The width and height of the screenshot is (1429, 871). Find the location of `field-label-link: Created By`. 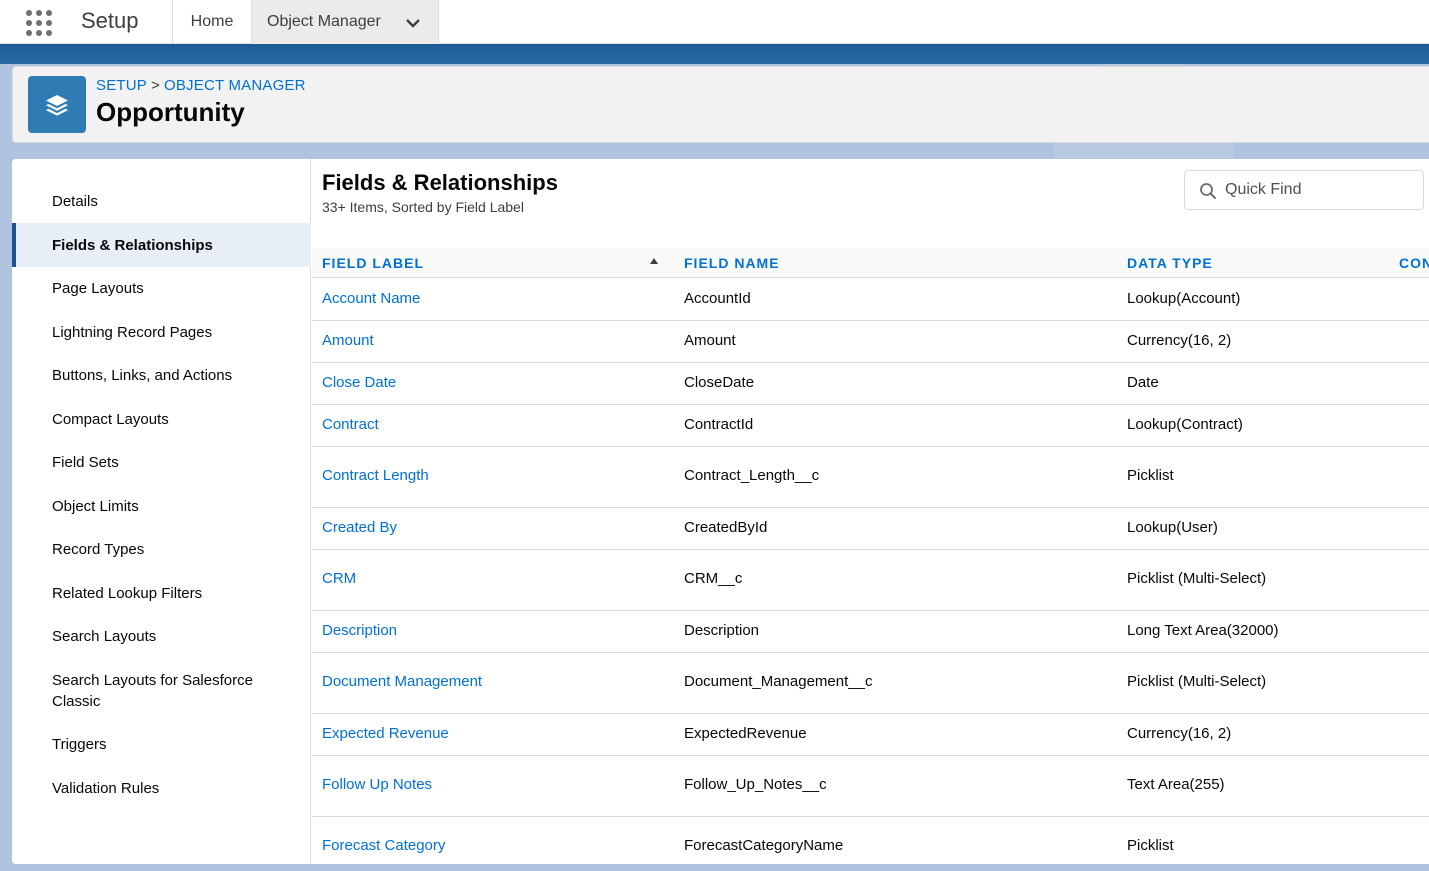

field-label-link: Created By is located at coordinates (359, 527).